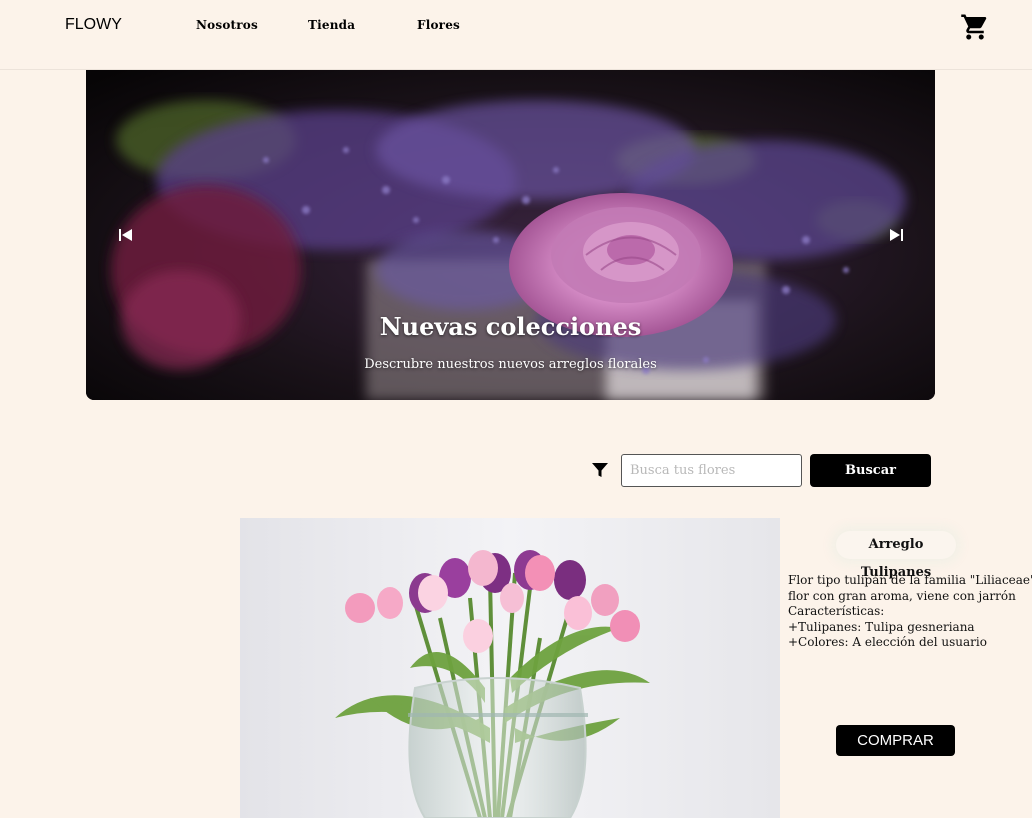 Image resolution: width=1032 pixels, height=818 pixels. Describe the element at coordinates (93, 25) in the screenshot. I see `brand-logo: FLOWY` at that location.